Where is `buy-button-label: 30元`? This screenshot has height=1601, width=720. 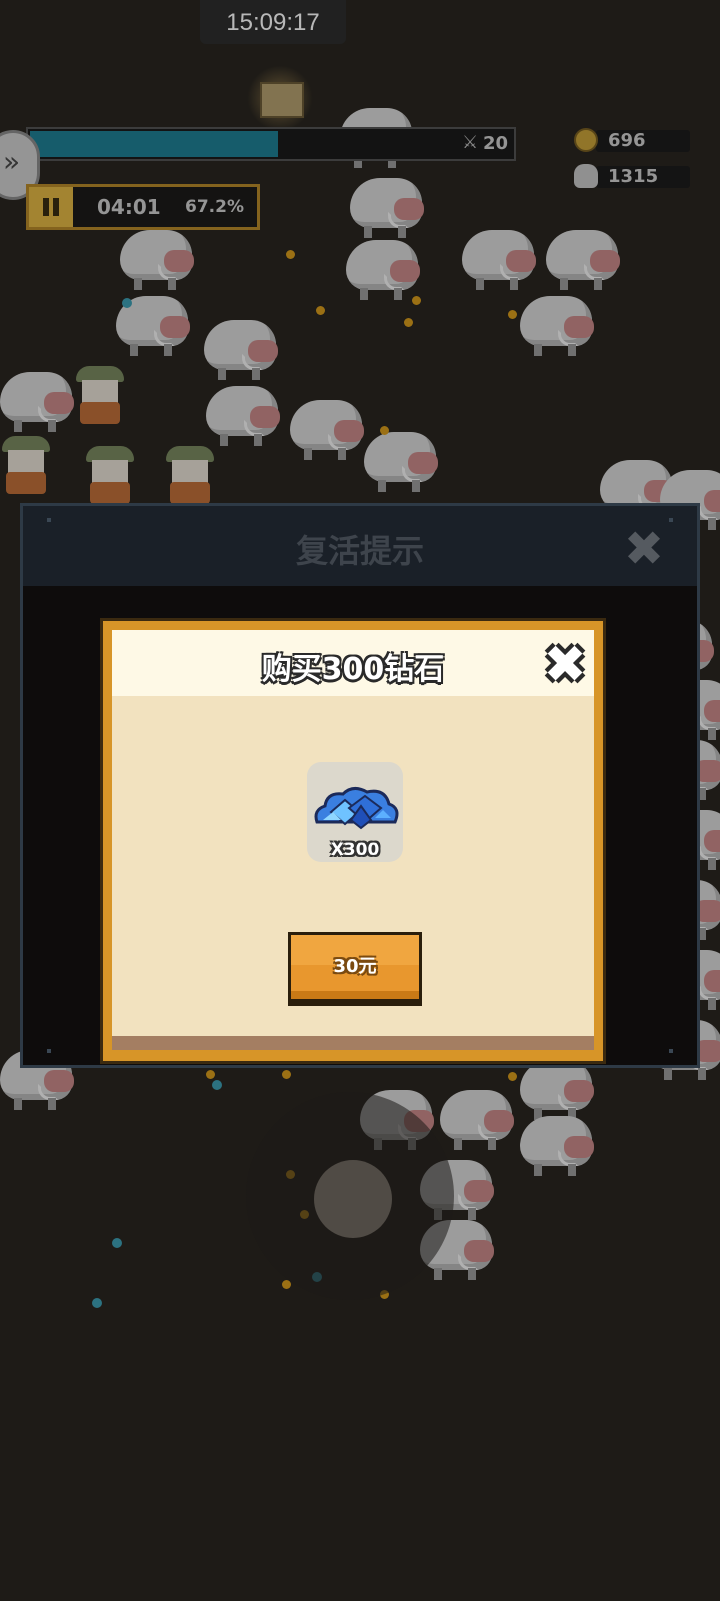
buy-button-label: 30元 is located at coordinates (355, 966).